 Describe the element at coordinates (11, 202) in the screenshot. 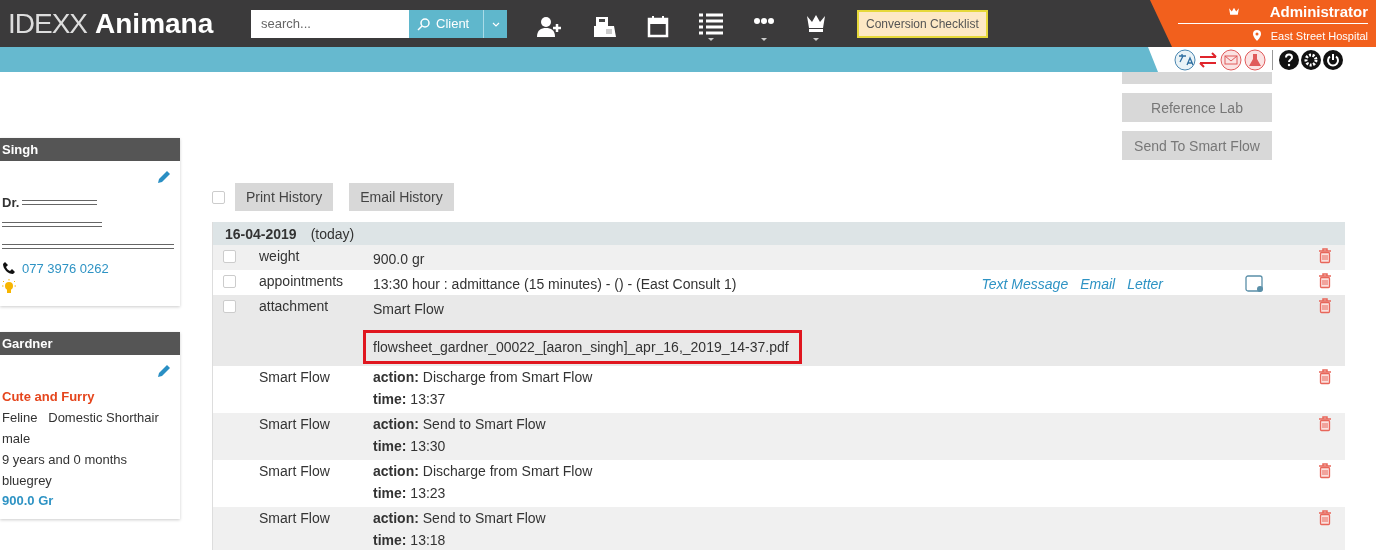

I see `client-name-prefix: Dr.` at that location.